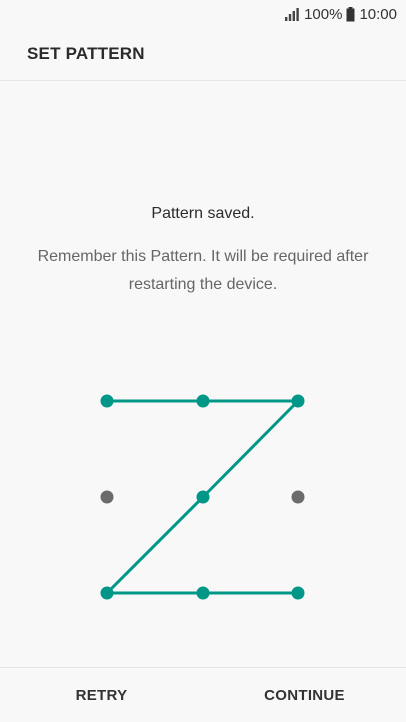 This screenshot has width=406, height=722. What do you see at coordinates (304, 695) in the screenshot?
I see `continue-button: CONTINUE` at bounding box center [304, 695].